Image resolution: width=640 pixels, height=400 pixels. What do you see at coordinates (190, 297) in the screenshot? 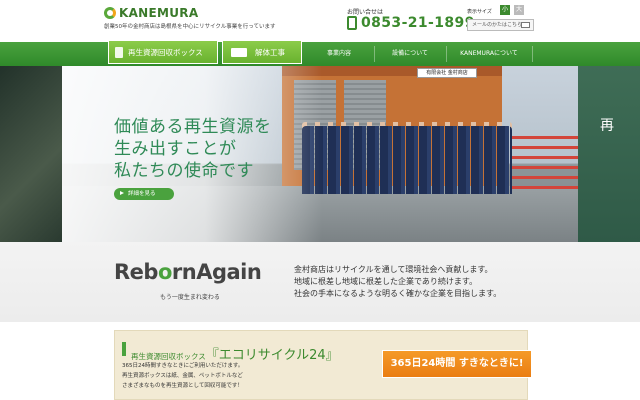
I see `reborn-subtitle: もう一度生まれ変わる` at bounding box center [190, 297].